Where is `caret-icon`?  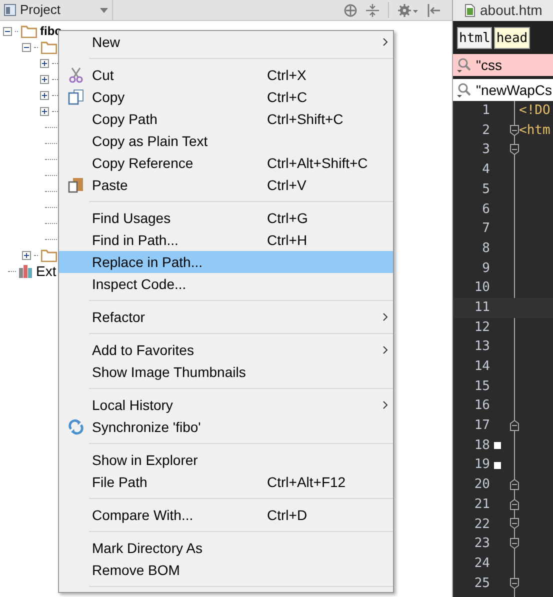
caret-icon is located at coordinates (104, 10).